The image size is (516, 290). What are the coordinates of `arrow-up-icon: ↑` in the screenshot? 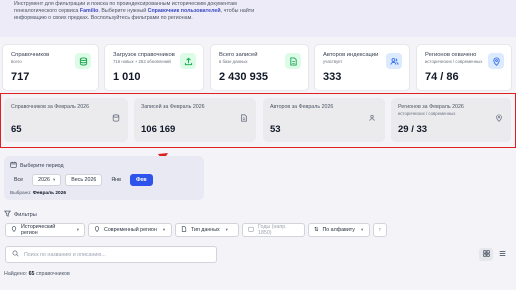 It's located at (380, 230).